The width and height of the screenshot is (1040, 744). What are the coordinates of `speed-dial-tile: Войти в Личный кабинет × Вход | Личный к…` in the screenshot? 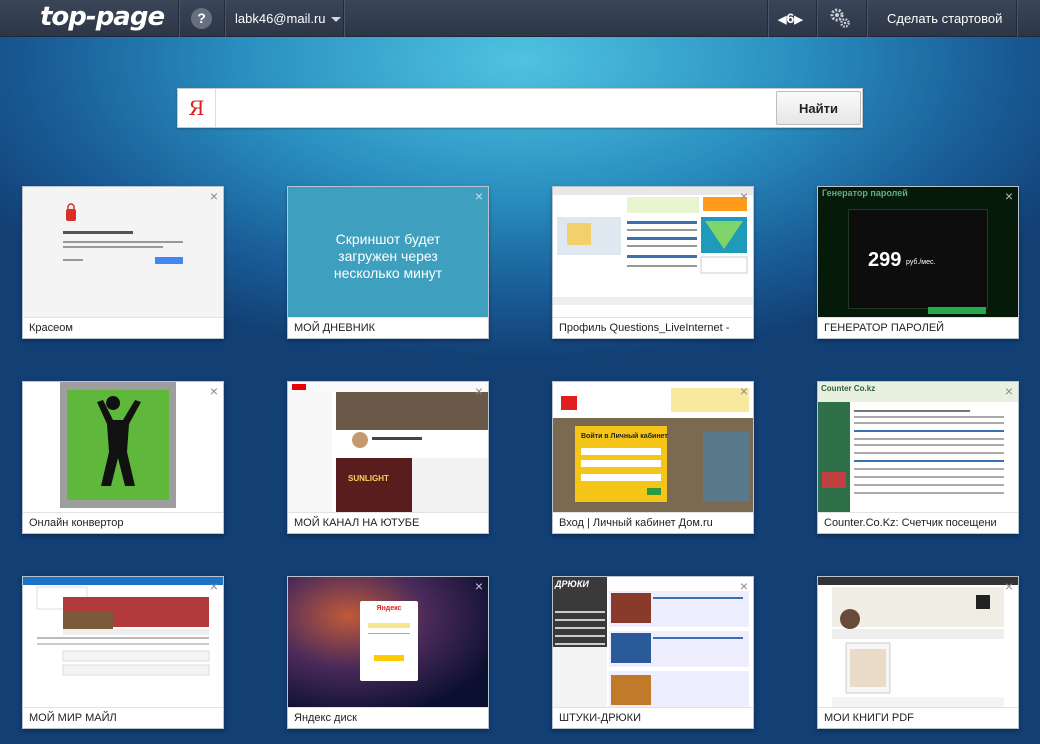 It's located at (653, 457).